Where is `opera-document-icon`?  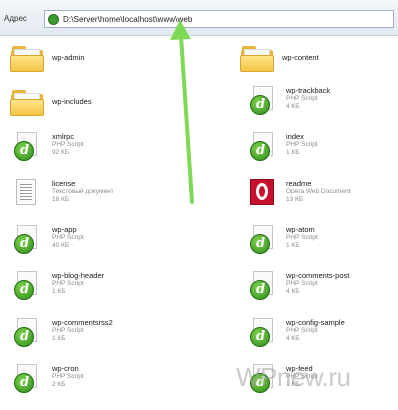 opera-document-icon is located at coordinates (263, 193).